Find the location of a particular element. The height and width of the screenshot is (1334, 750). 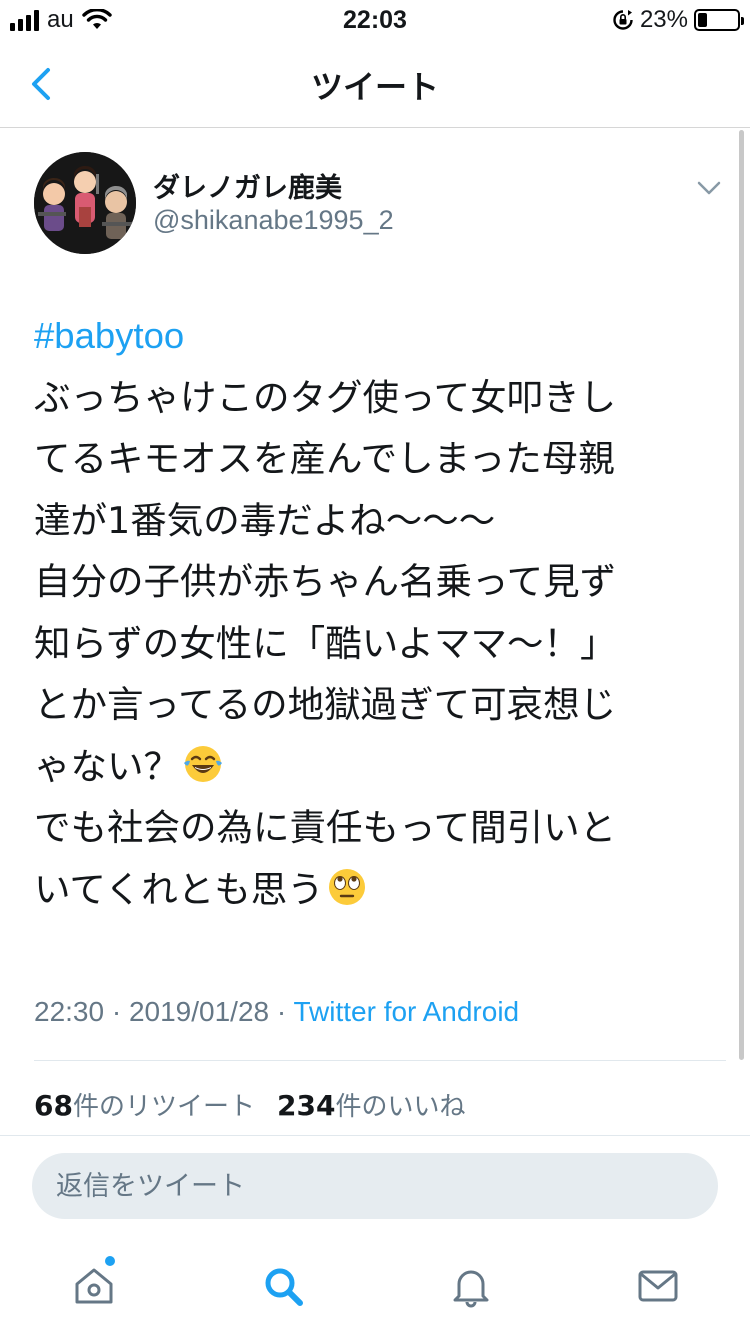

chevron-down-icon is located at coordinates (709, 188).